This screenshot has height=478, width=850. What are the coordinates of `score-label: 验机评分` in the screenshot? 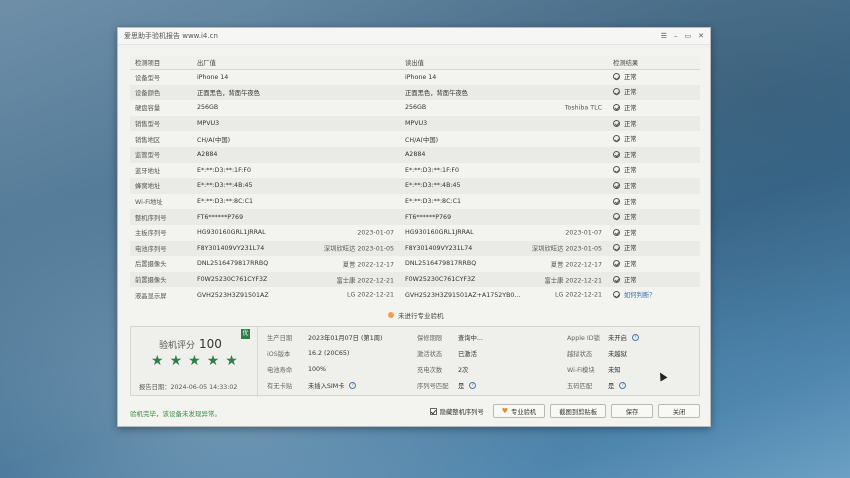 It's located at (177, 346).